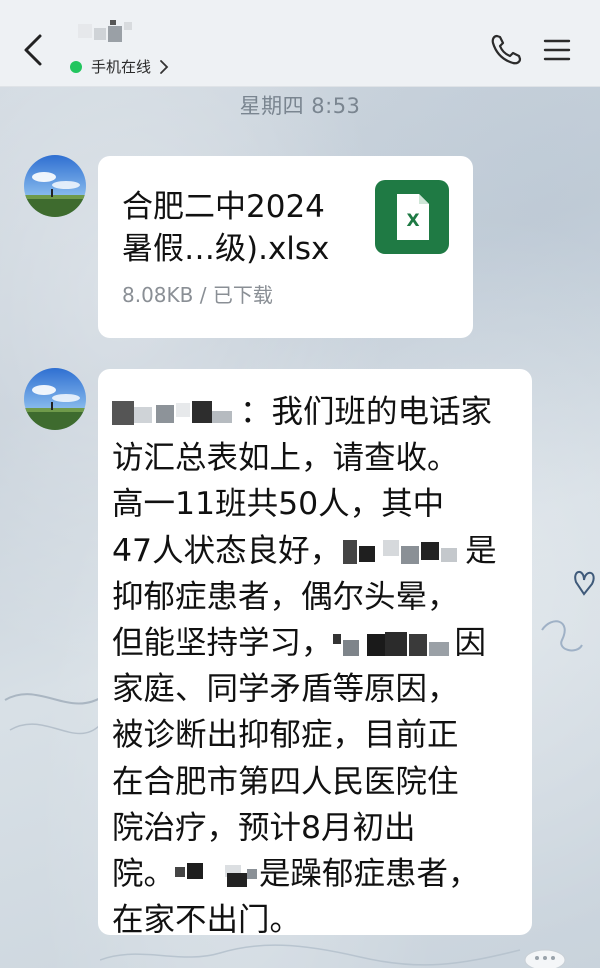  What do you see at coordinates (369, 873) in the screenshot?
I see `message-line-text: 是躁郁症患者，` at bounding box center [369, 873].